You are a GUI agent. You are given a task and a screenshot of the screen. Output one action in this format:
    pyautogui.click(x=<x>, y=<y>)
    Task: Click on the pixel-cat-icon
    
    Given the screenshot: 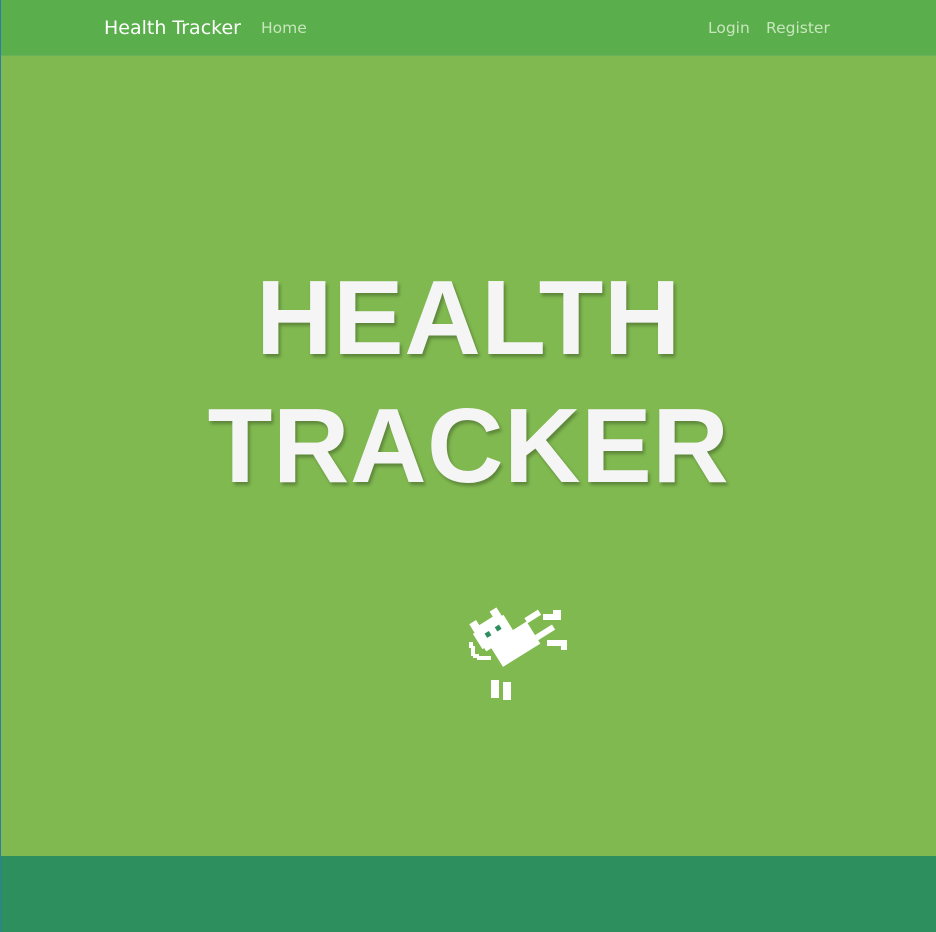 What is the action you would take?
    pyautogui.click(x=518, y=653)
    